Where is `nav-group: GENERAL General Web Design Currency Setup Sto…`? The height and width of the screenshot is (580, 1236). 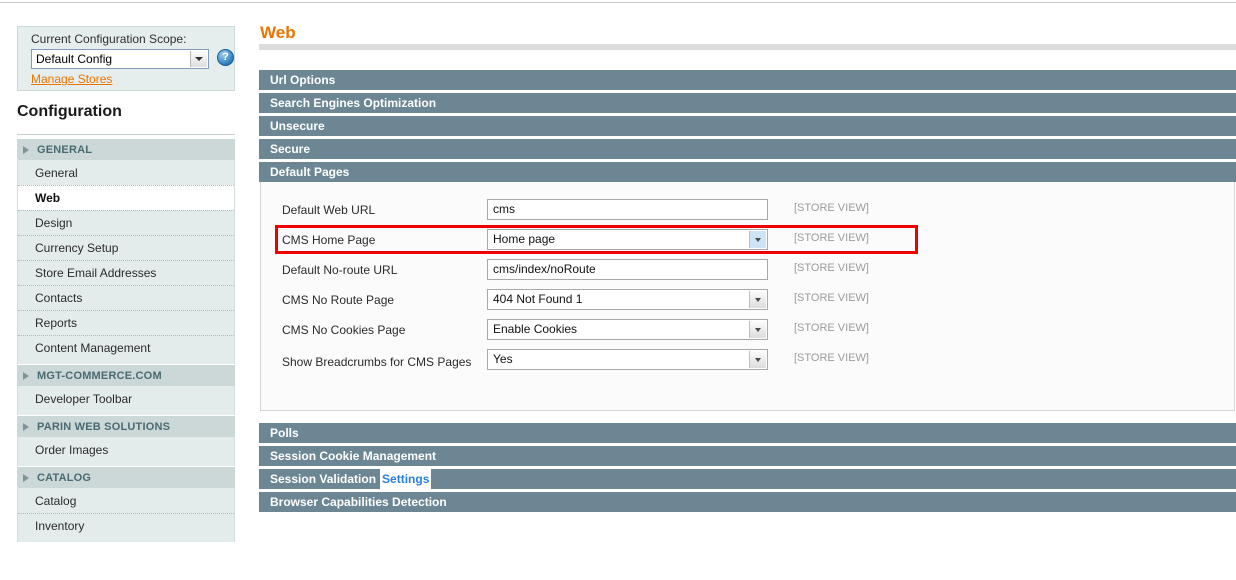 nav-group: GENERAL General Web Design Currency Setup Sto… is located at coordinates (126, 251).